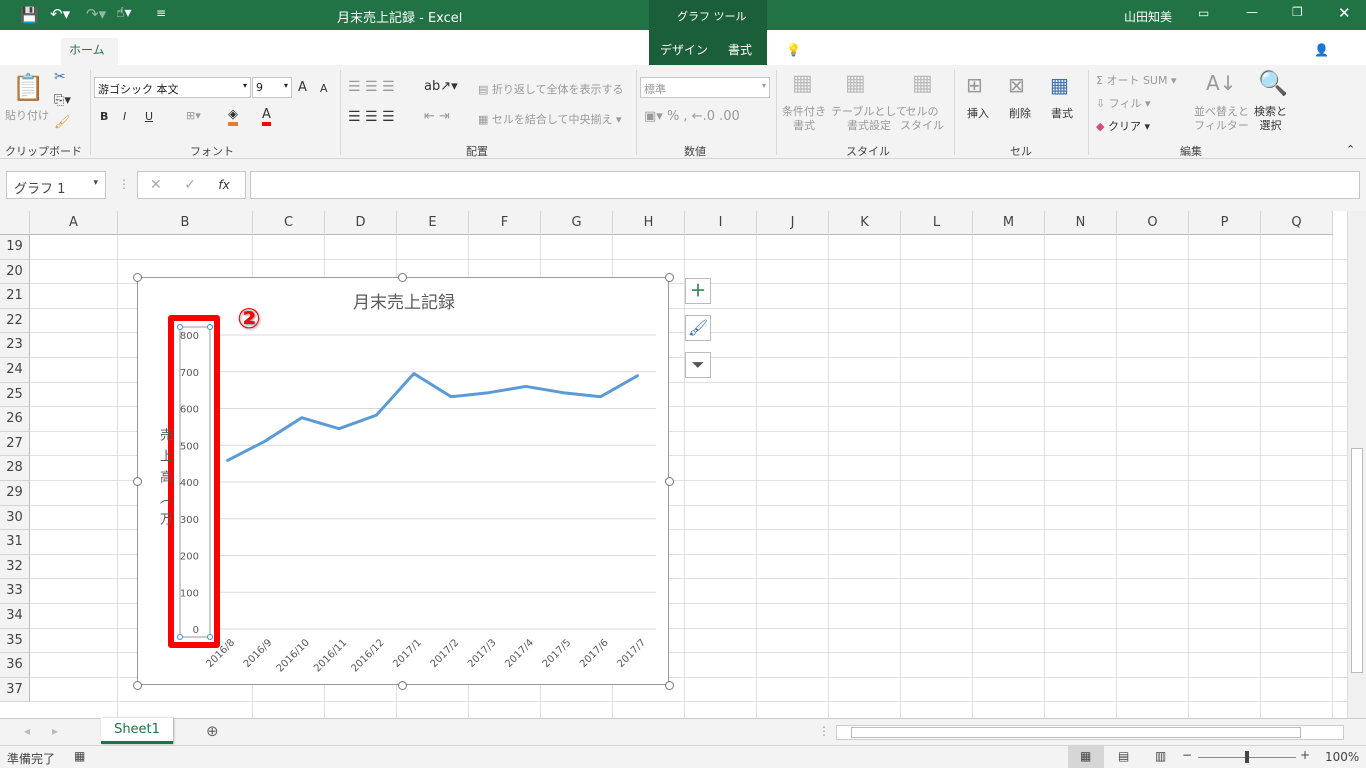  Describe the element at coordinates (371, 87) in the screenshot. I see `top-align-icon: ☰ ☰ ☰` at that location.